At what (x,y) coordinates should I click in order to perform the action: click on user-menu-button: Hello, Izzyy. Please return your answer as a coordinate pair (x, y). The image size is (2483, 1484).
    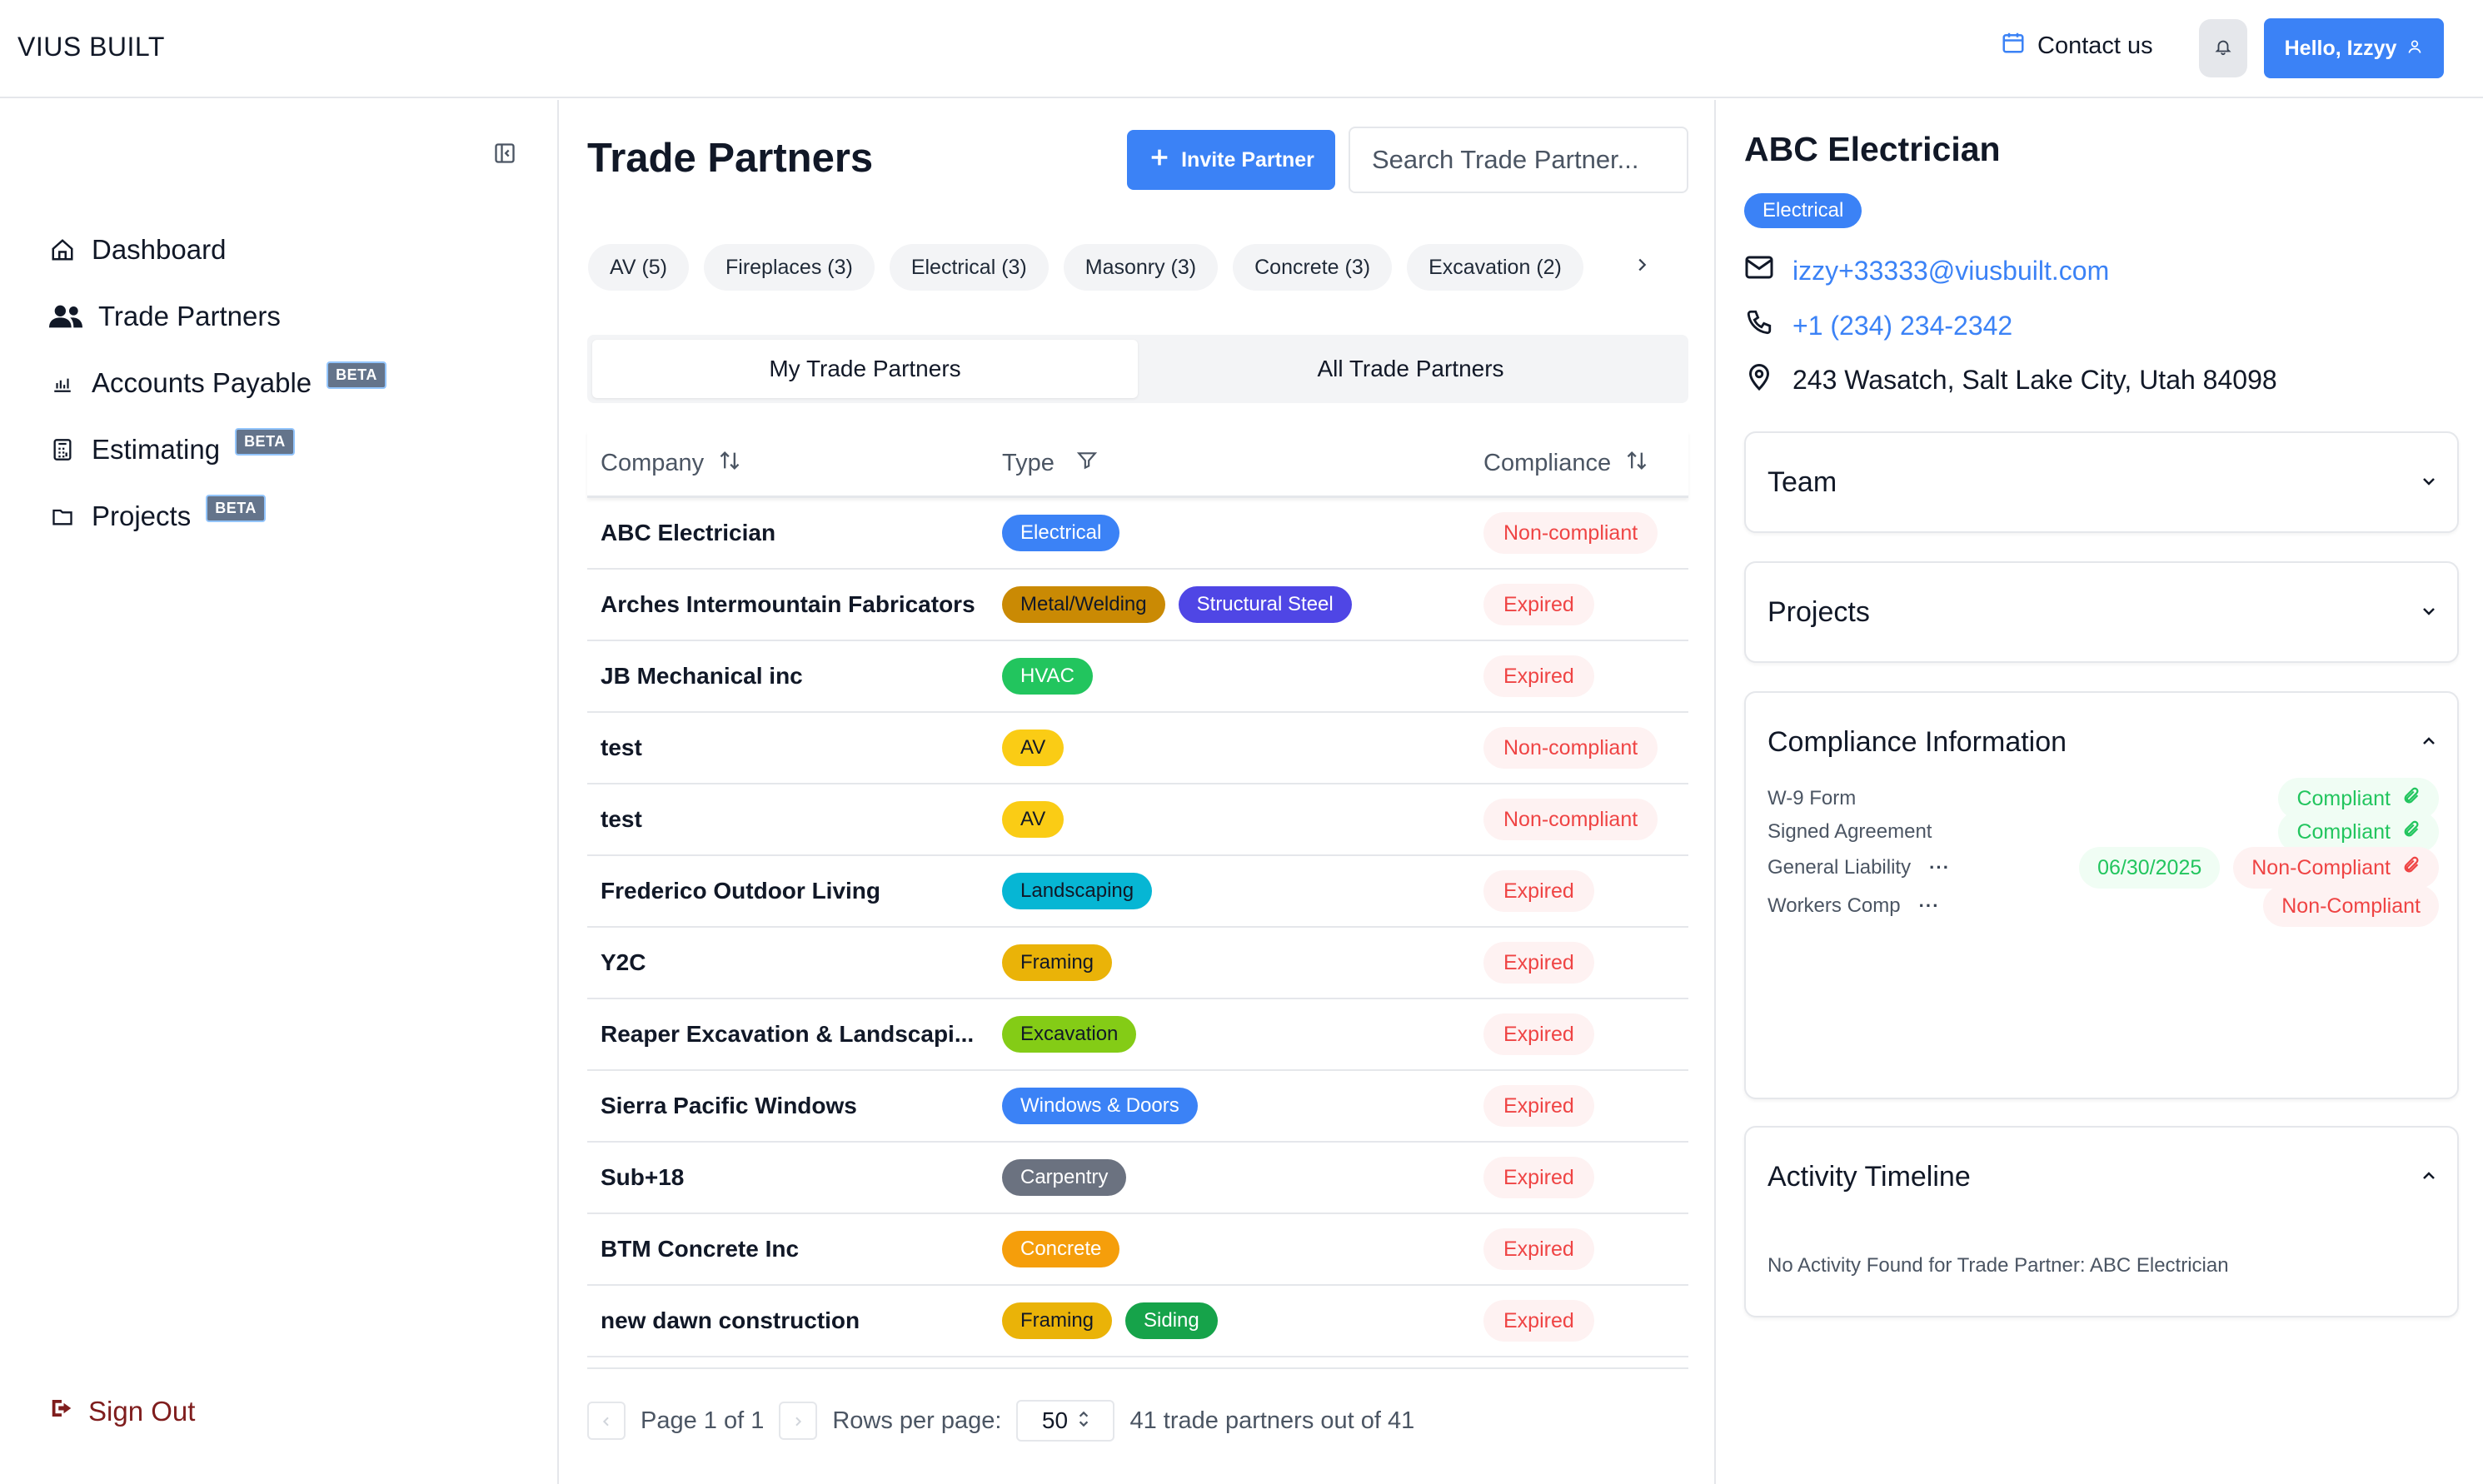
    Looking at the image, I should click on (2354, 48).